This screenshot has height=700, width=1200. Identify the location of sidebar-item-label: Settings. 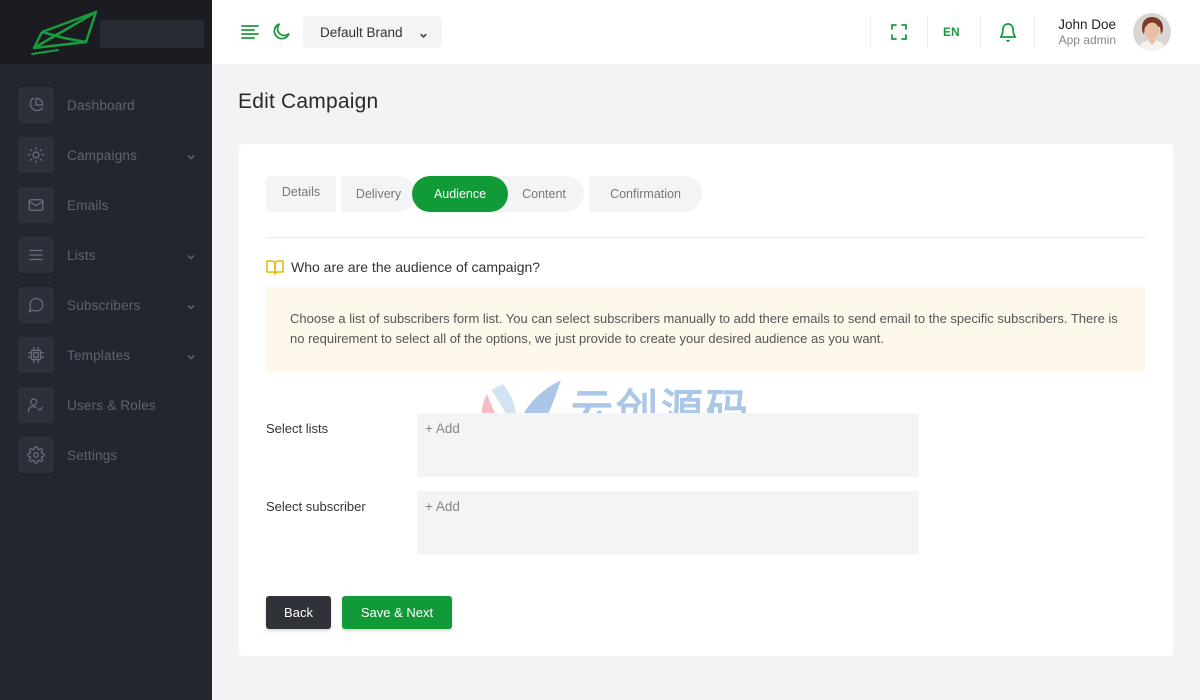
(92, 455).